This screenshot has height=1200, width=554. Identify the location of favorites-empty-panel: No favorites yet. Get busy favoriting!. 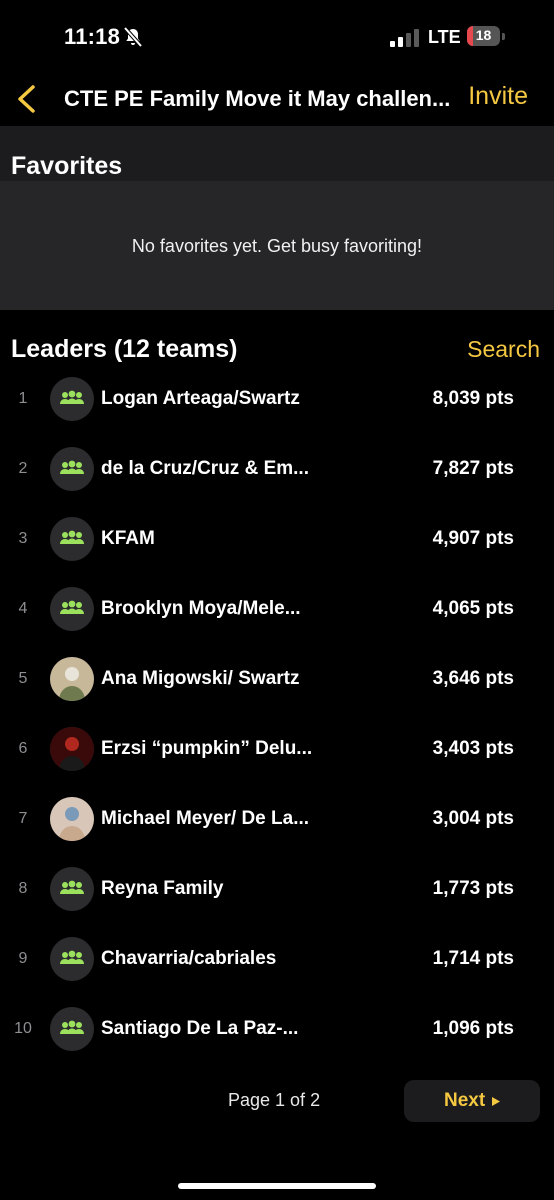
(277, 245).